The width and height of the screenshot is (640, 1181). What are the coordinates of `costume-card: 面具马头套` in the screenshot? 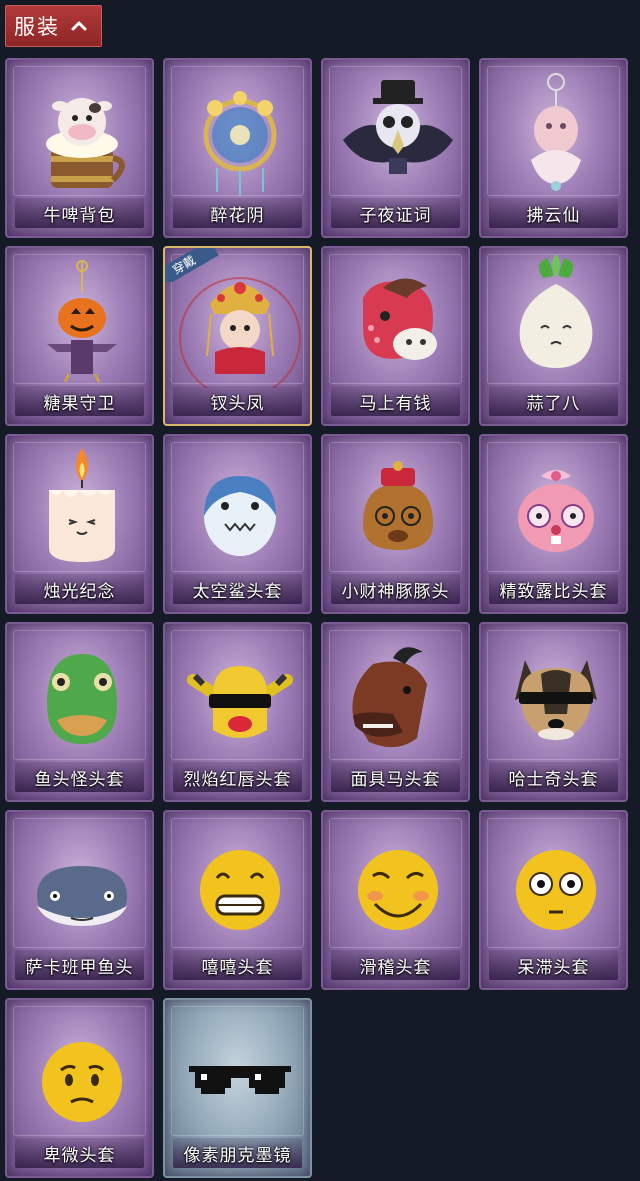 It's located at (395, 712).